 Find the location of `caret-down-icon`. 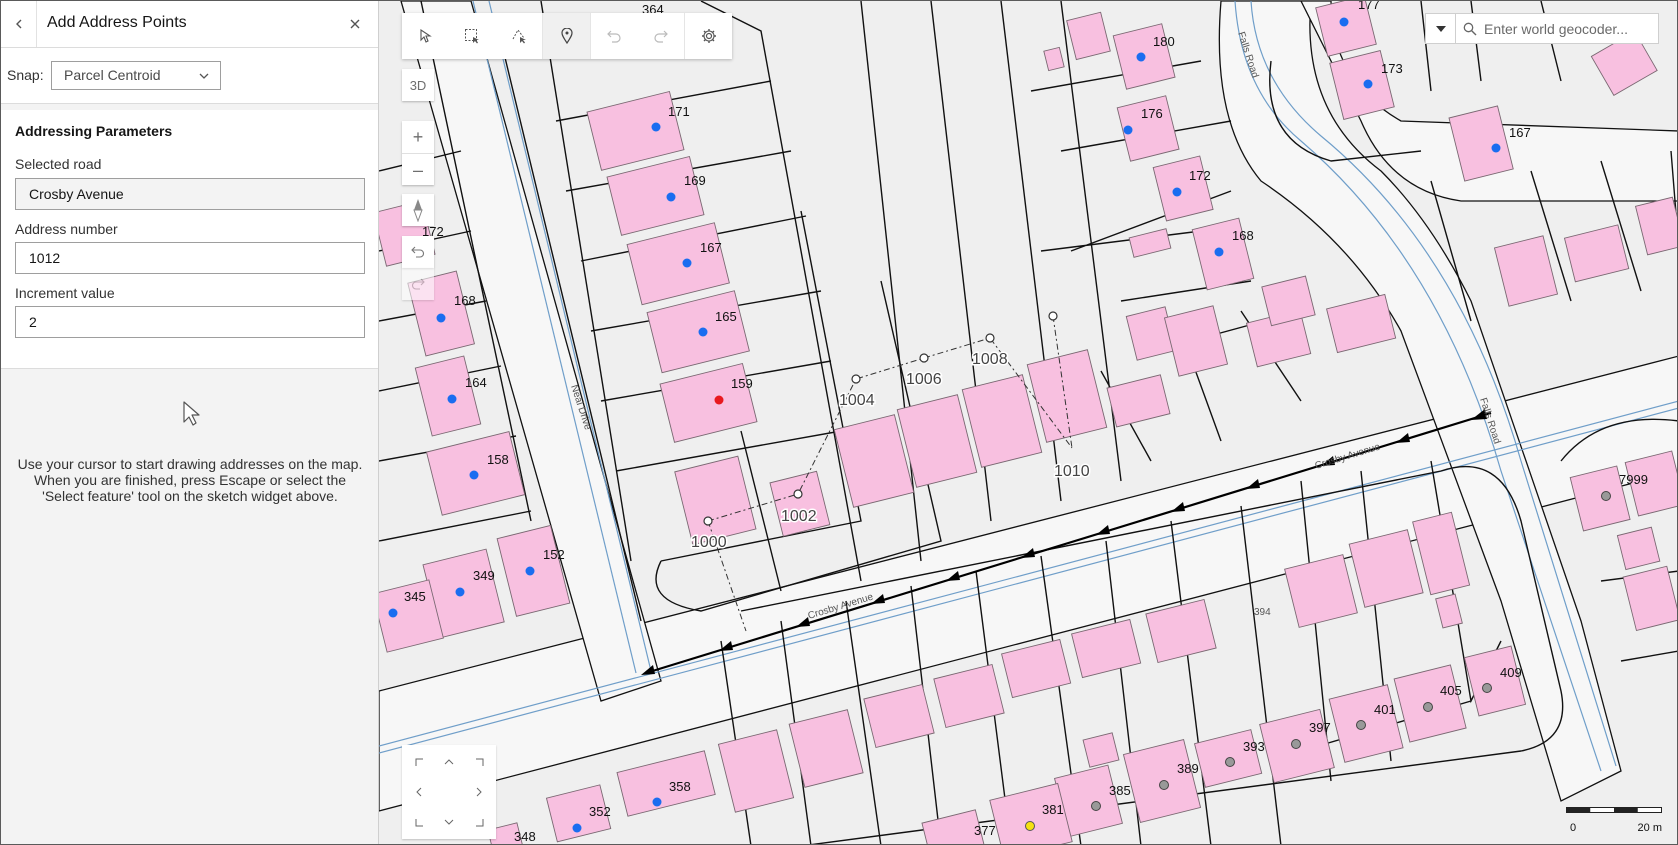

caret-down-icon is located at coordinates (1440, 28).